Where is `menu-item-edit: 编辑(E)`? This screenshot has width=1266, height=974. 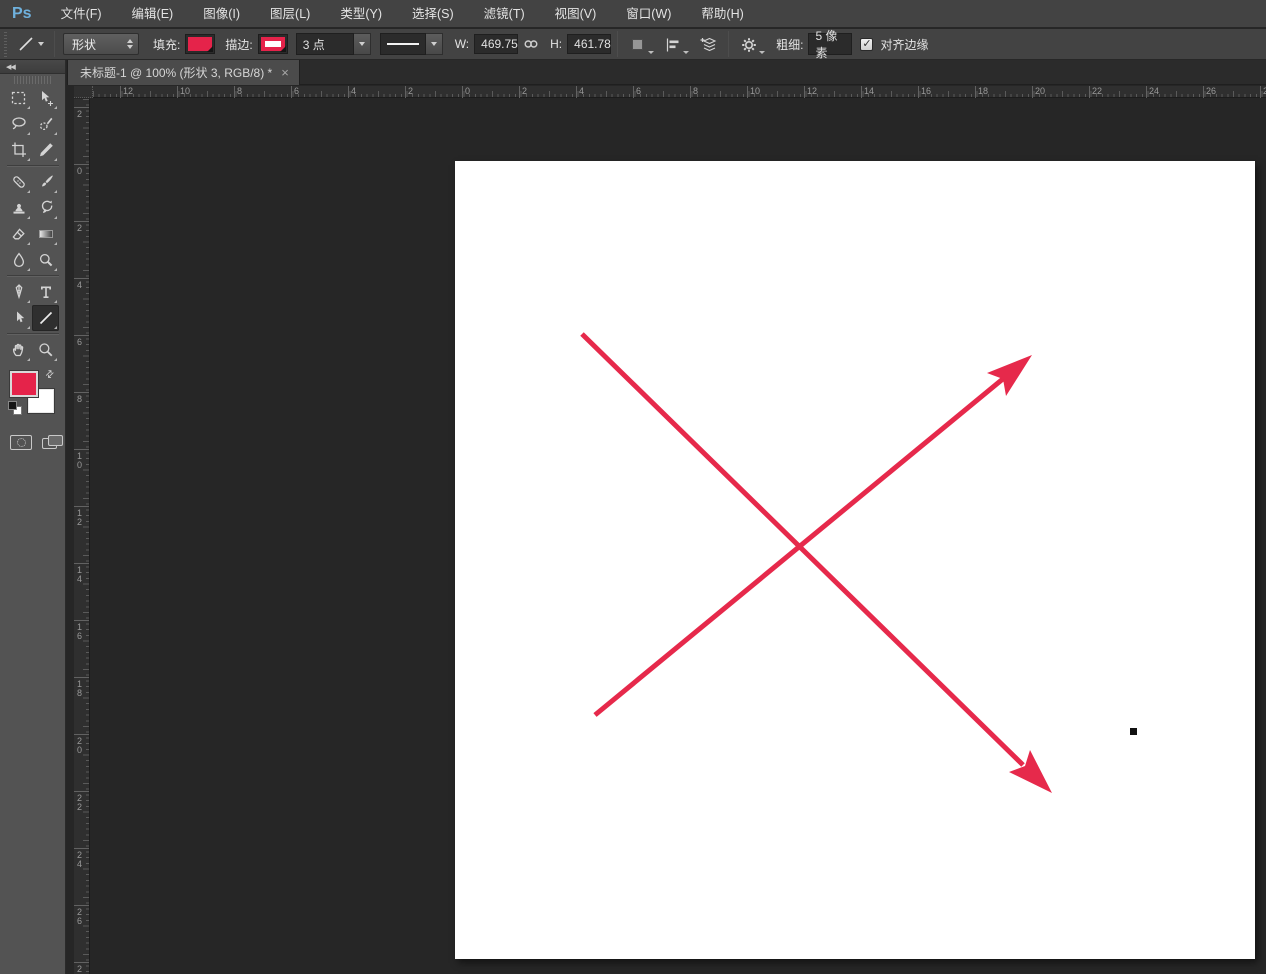
menu-item-edit: 编辑(E) is located at coordinates (153, 14).